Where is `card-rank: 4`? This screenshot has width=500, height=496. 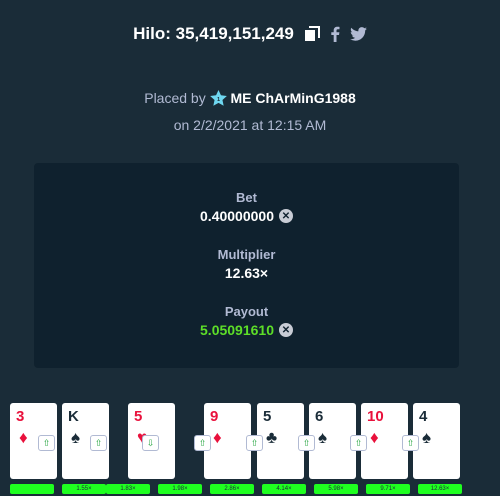
card-rank: 4 is located at coordinates (423, 416).